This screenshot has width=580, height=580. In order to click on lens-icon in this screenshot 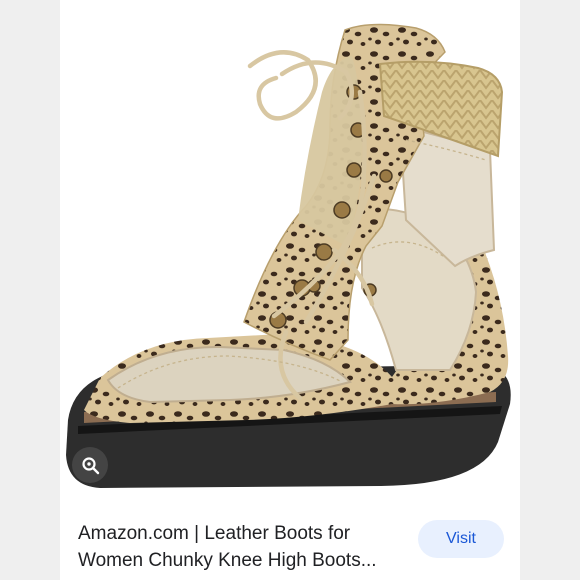, I will do `click(91, 466)`.